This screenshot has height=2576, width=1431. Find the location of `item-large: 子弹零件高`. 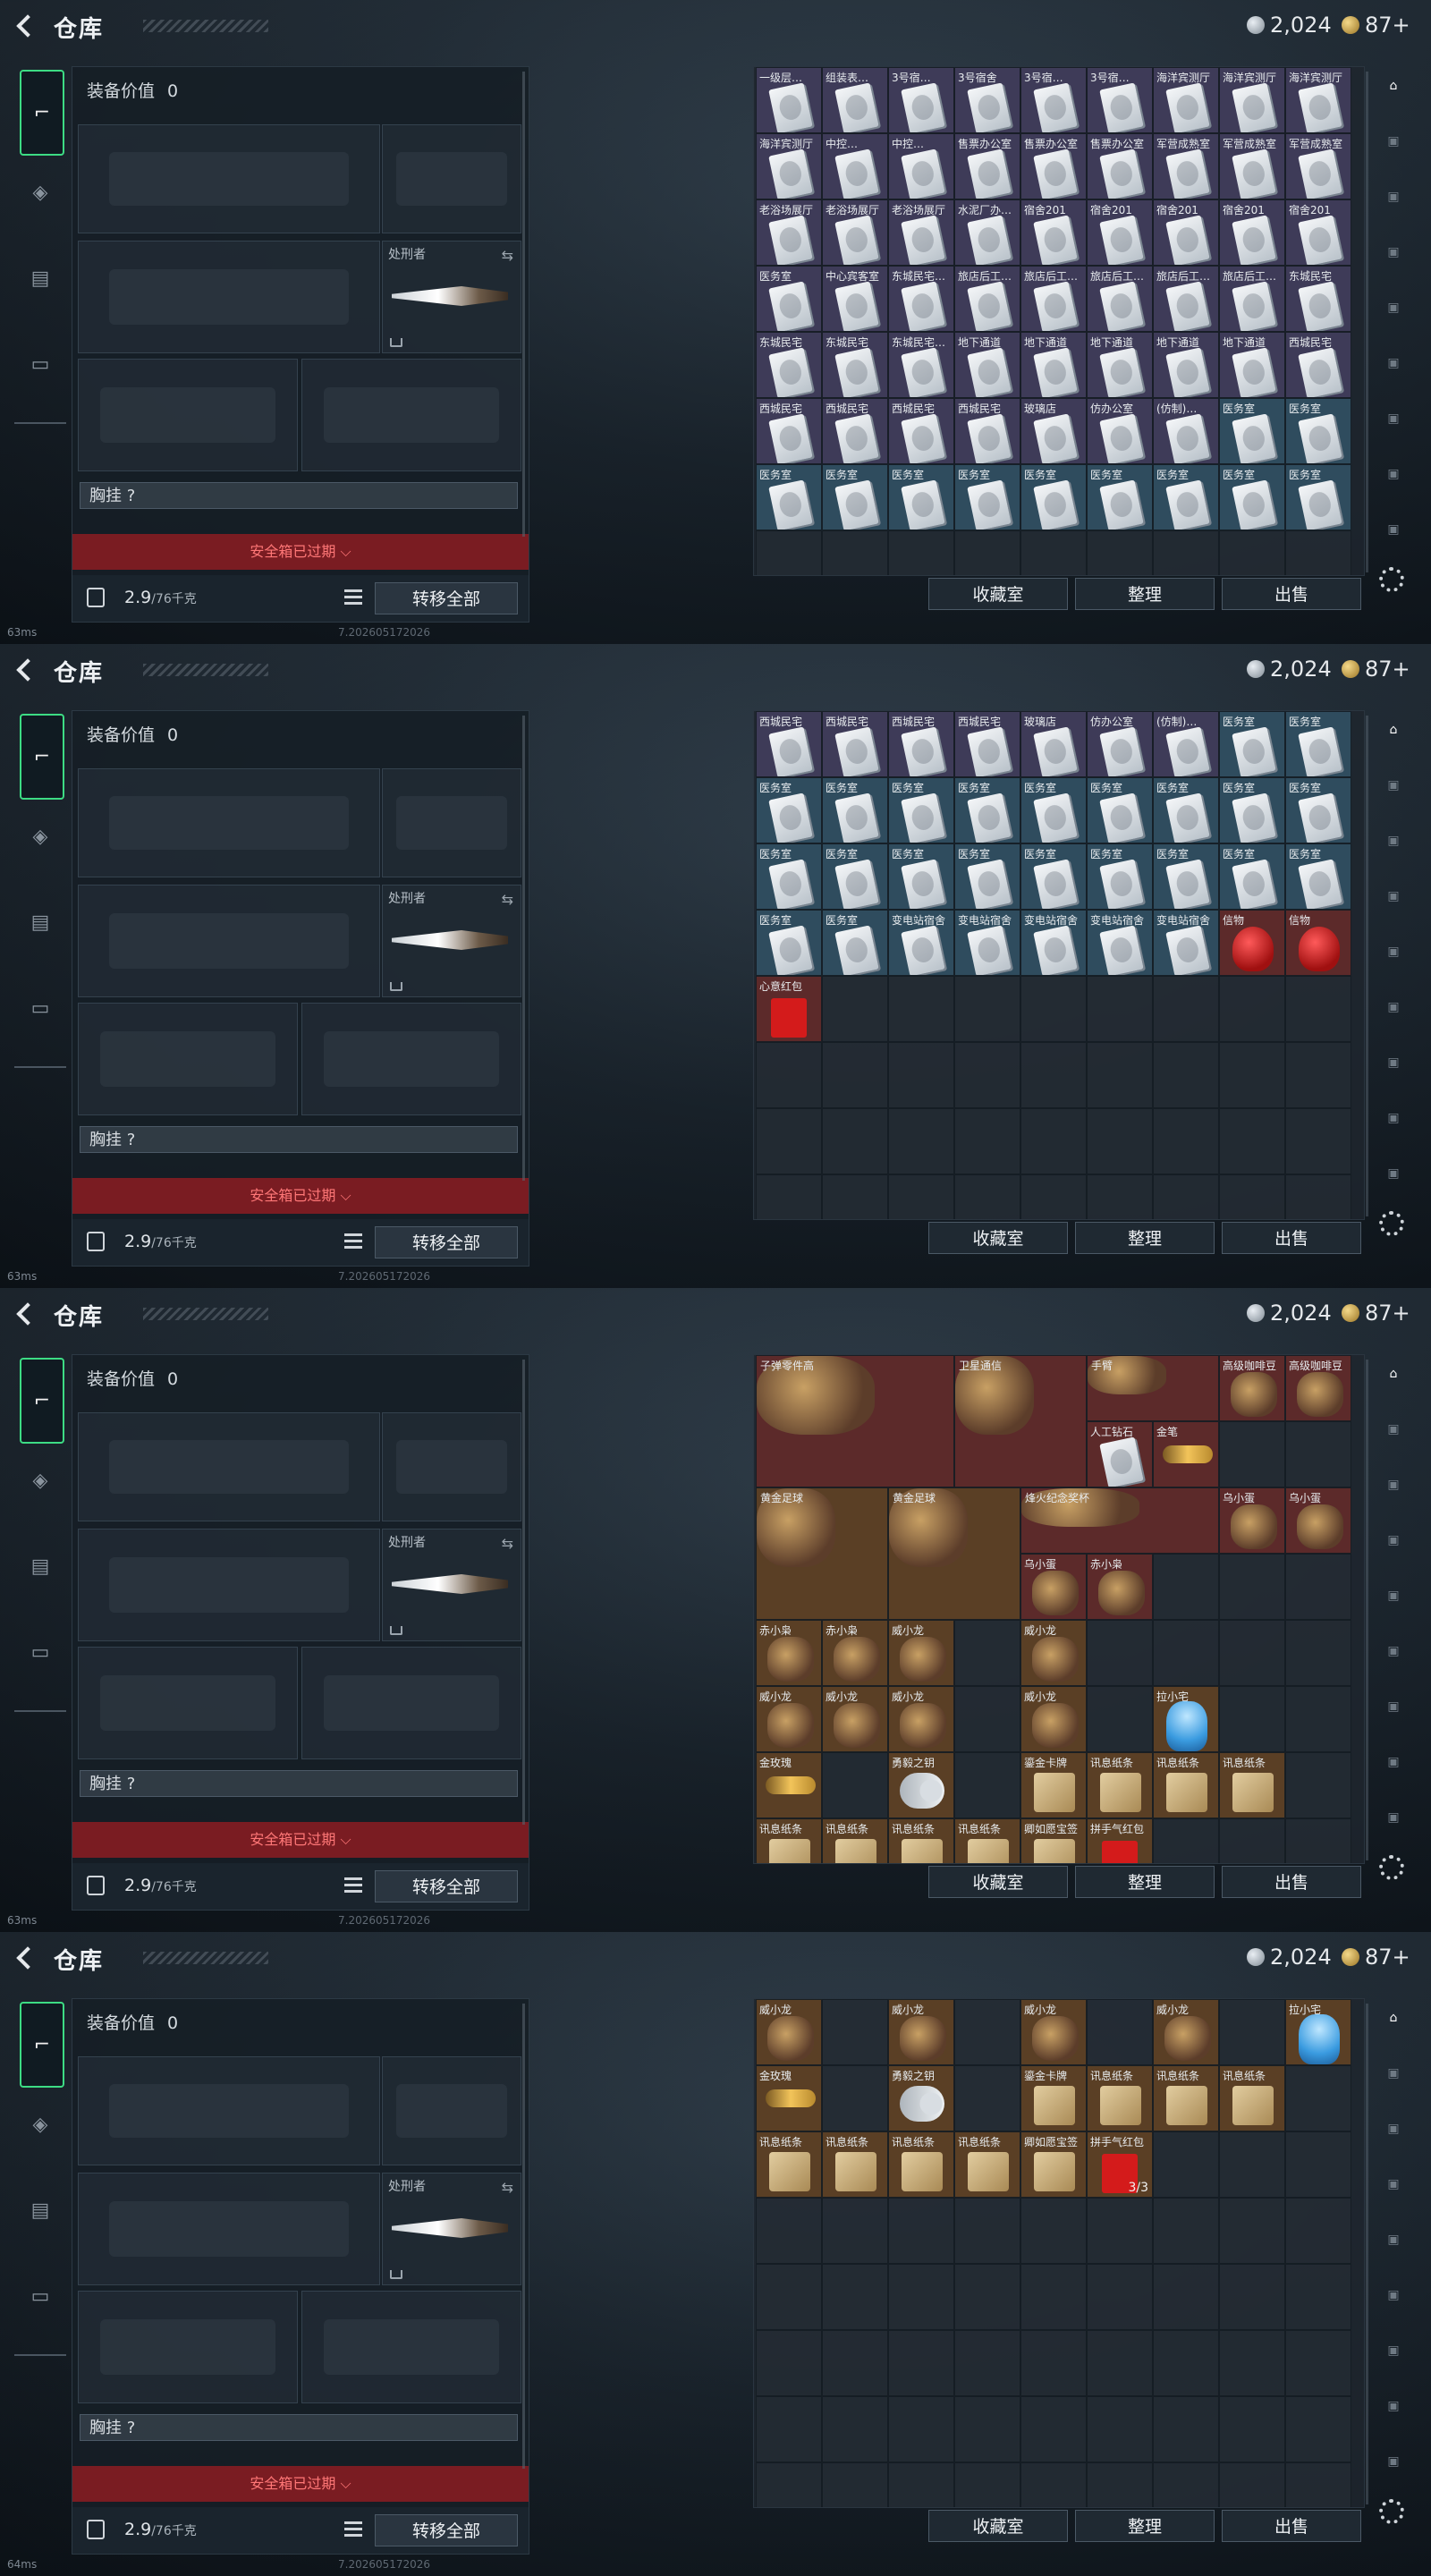

item-large: 子弹零件高 is located at coordinates (855, 1421).